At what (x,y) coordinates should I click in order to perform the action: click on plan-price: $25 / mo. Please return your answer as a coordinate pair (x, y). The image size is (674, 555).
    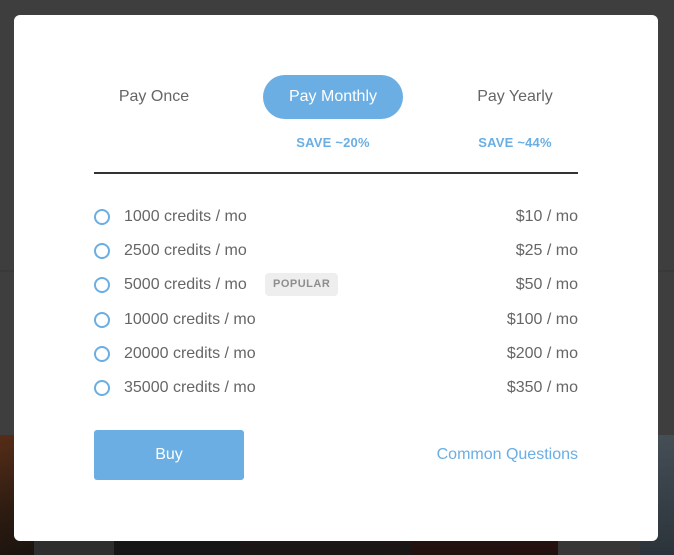
    Looking at the image, I should click on (546, 251).